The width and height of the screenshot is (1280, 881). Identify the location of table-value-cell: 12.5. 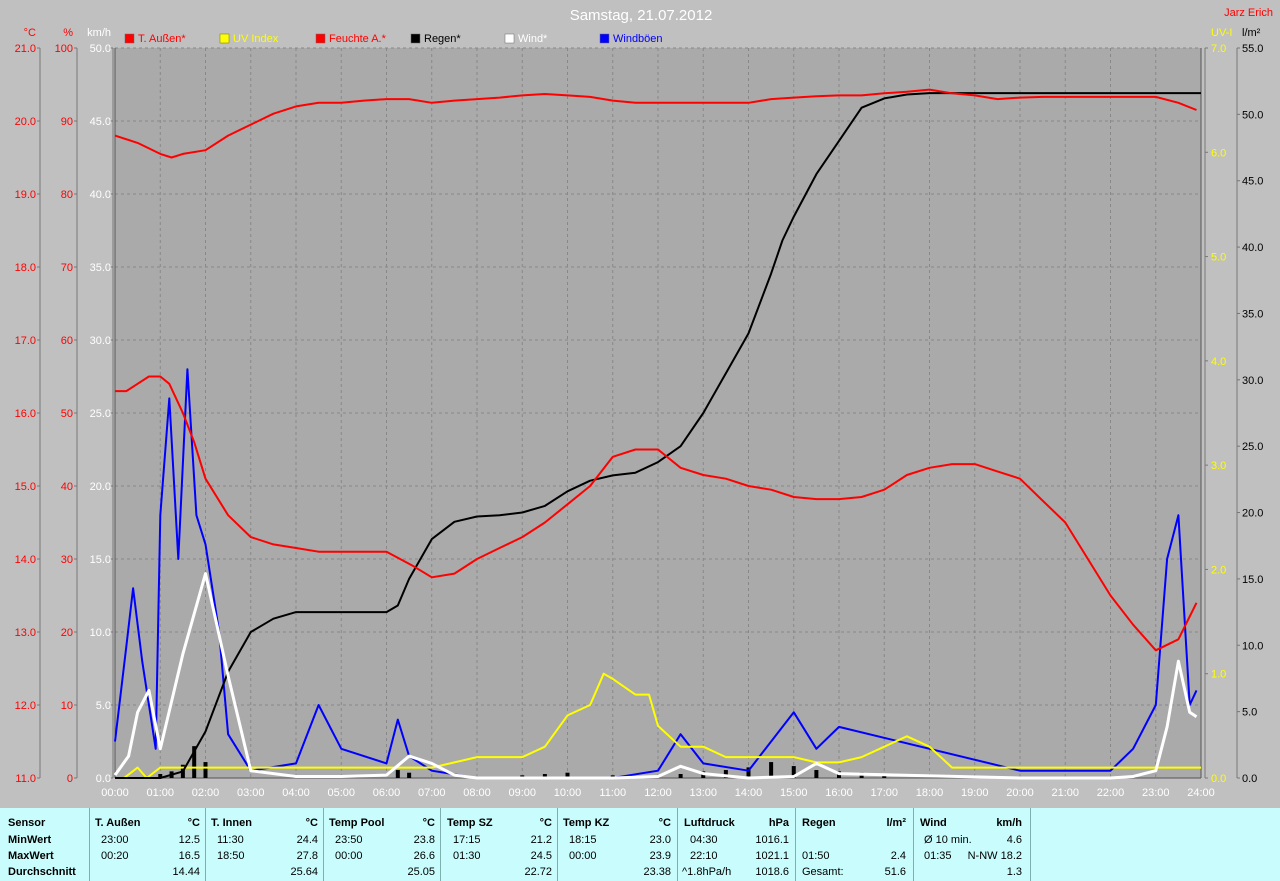
(189, 840).